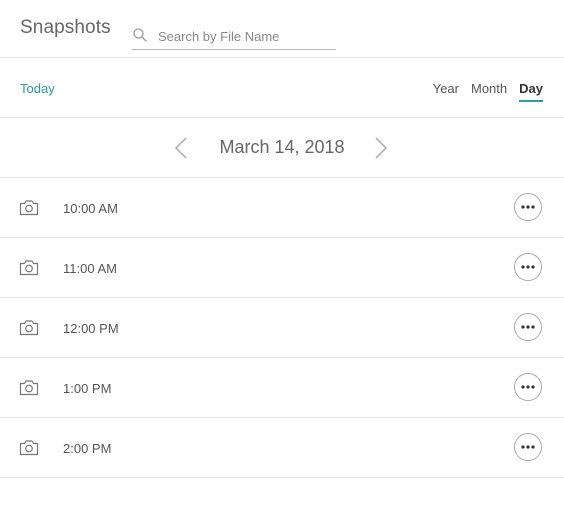  Describe the element at coordinates (90, 268) in the screenshot. I see `snapshot-time: 11:00 AM` at that location.